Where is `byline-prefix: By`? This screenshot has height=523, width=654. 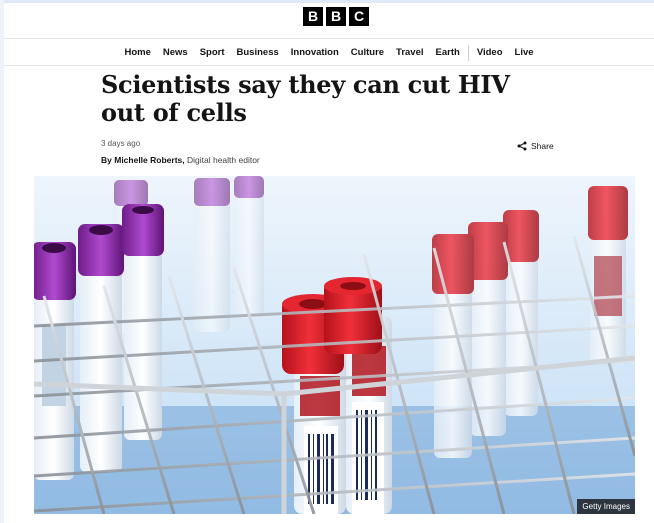 byline-prefix: By is located at coordinates (108, 160).